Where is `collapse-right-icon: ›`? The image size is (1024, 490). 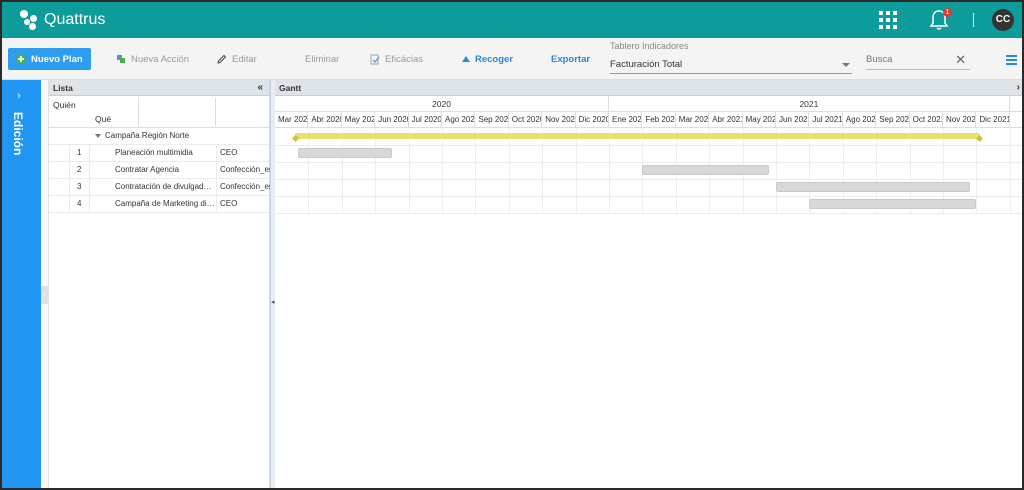
collapse-right-icon: › is located at coordinates (1018, 88).